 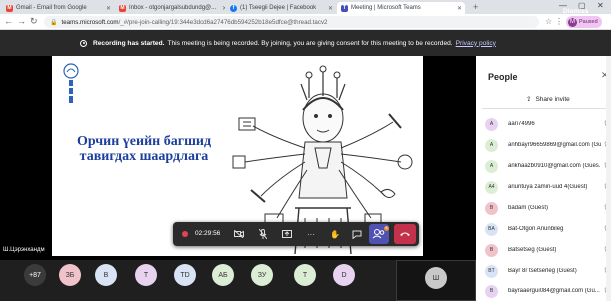 What do you see at coordinates (34, 21) in the screenshot?
I see `reload-icon: ↻` at bounding box center [34, 21].